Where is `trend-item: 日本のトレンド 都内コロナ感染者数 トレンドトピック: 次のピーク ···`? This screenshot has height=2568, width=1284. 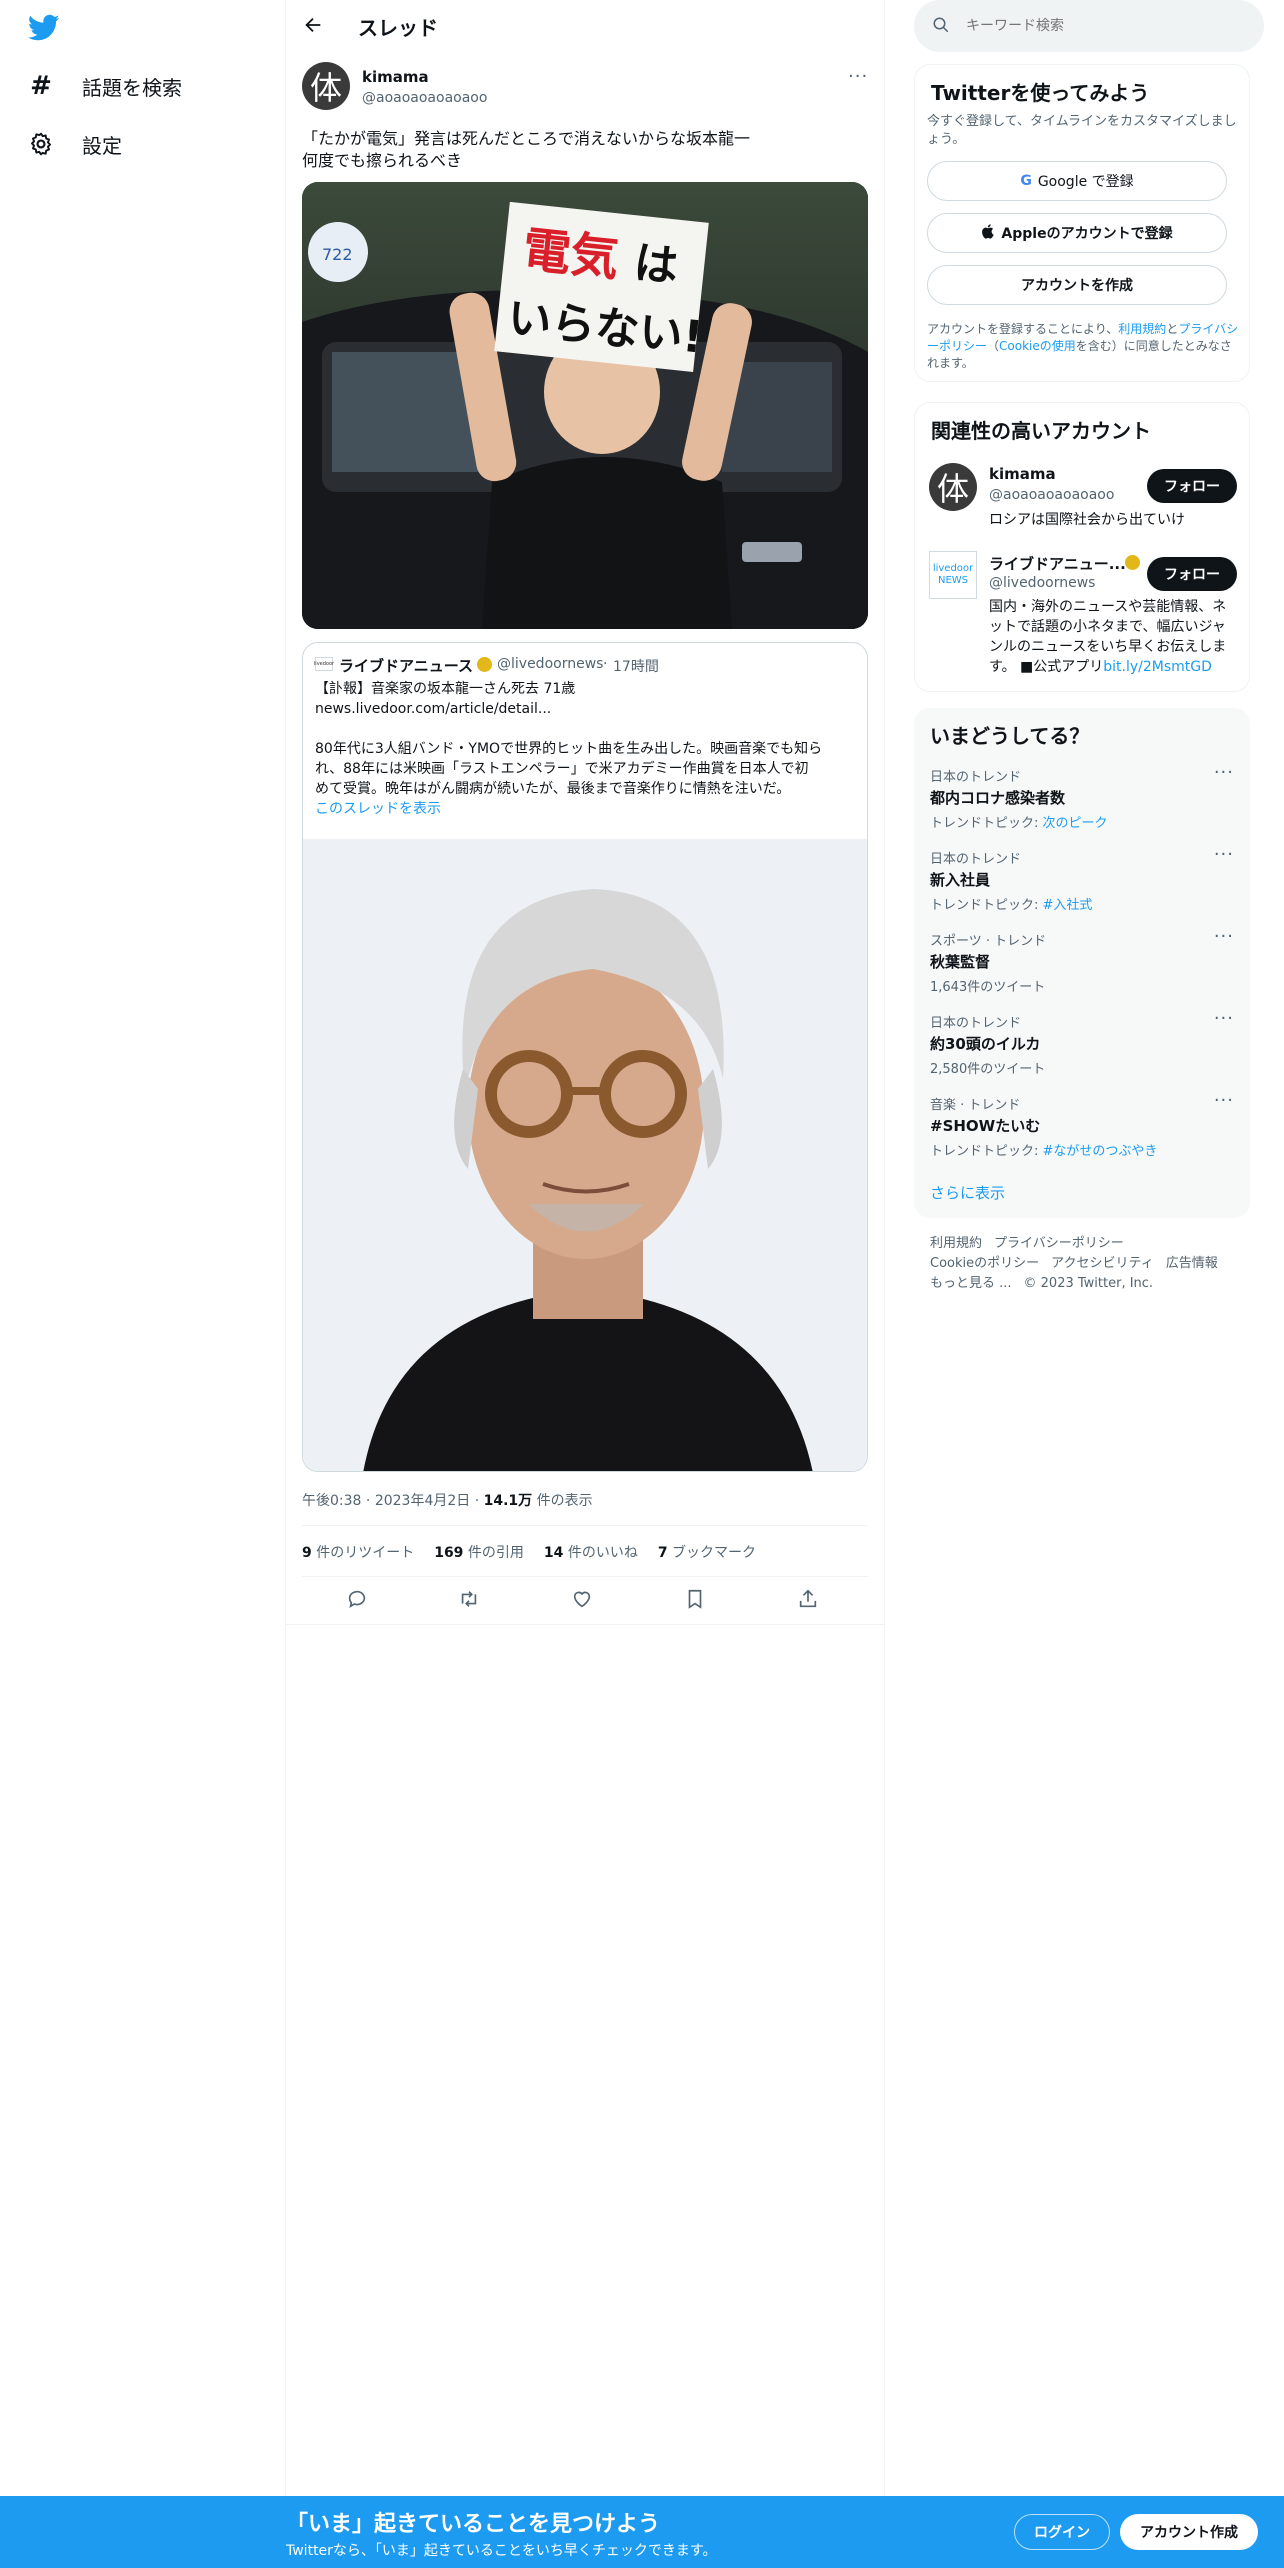 trend-item: 日本のトレンド 都内コロナ感染者数 トレンドトピック: 次のピーク ··· is located at coordinates (1082, 796).